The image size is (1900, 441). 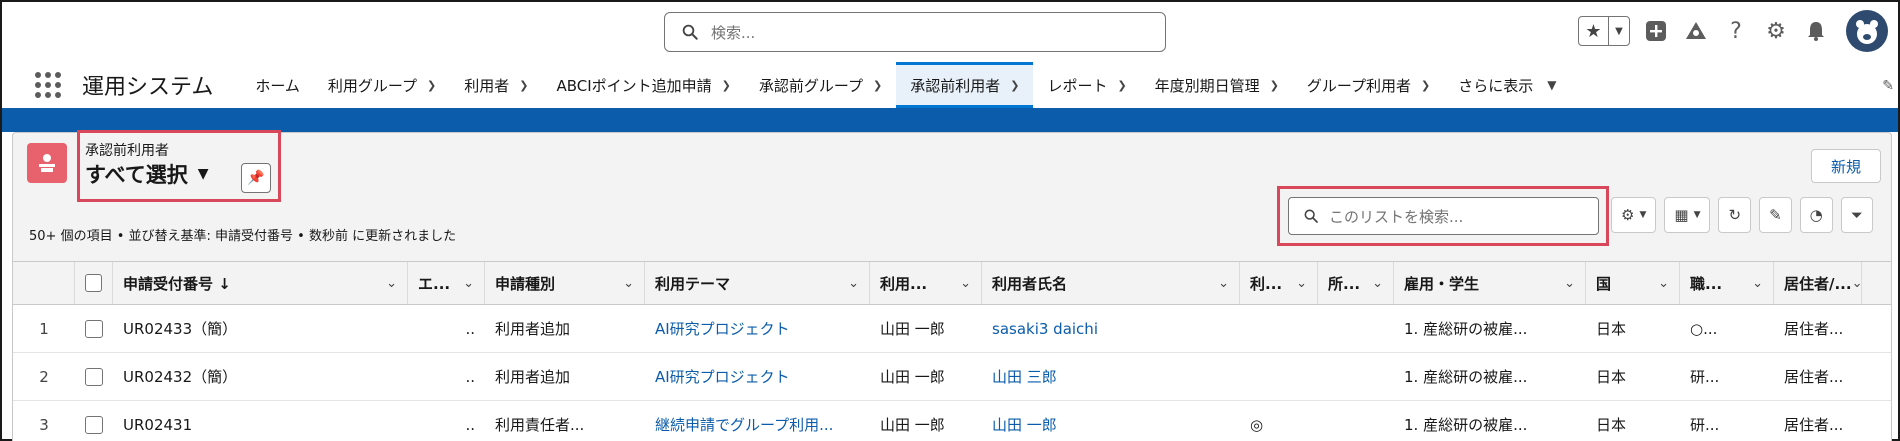 What do you see at coordinates (1846, 166) in the screenshot?
I see `new-button: 新規` at bounding box center [1846, 166].